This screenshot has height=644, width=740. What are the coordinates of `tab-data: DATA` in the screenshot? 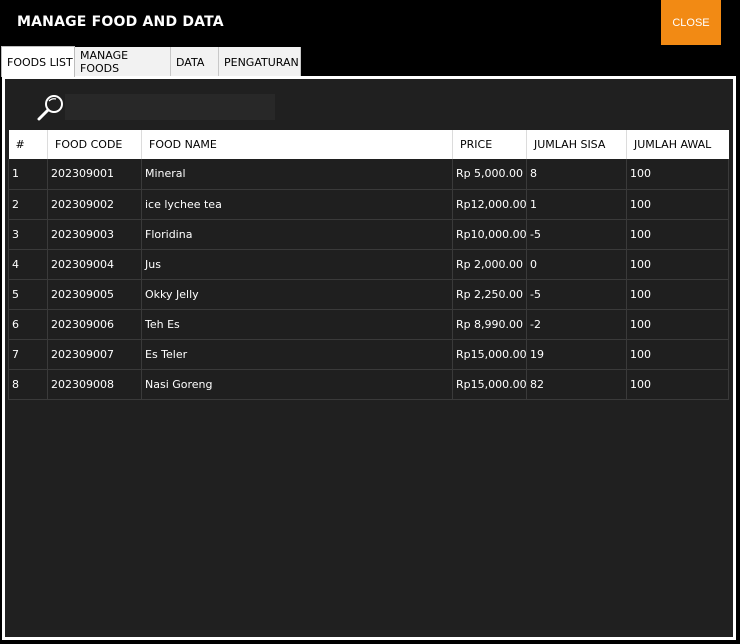 It's located at (195, 62).